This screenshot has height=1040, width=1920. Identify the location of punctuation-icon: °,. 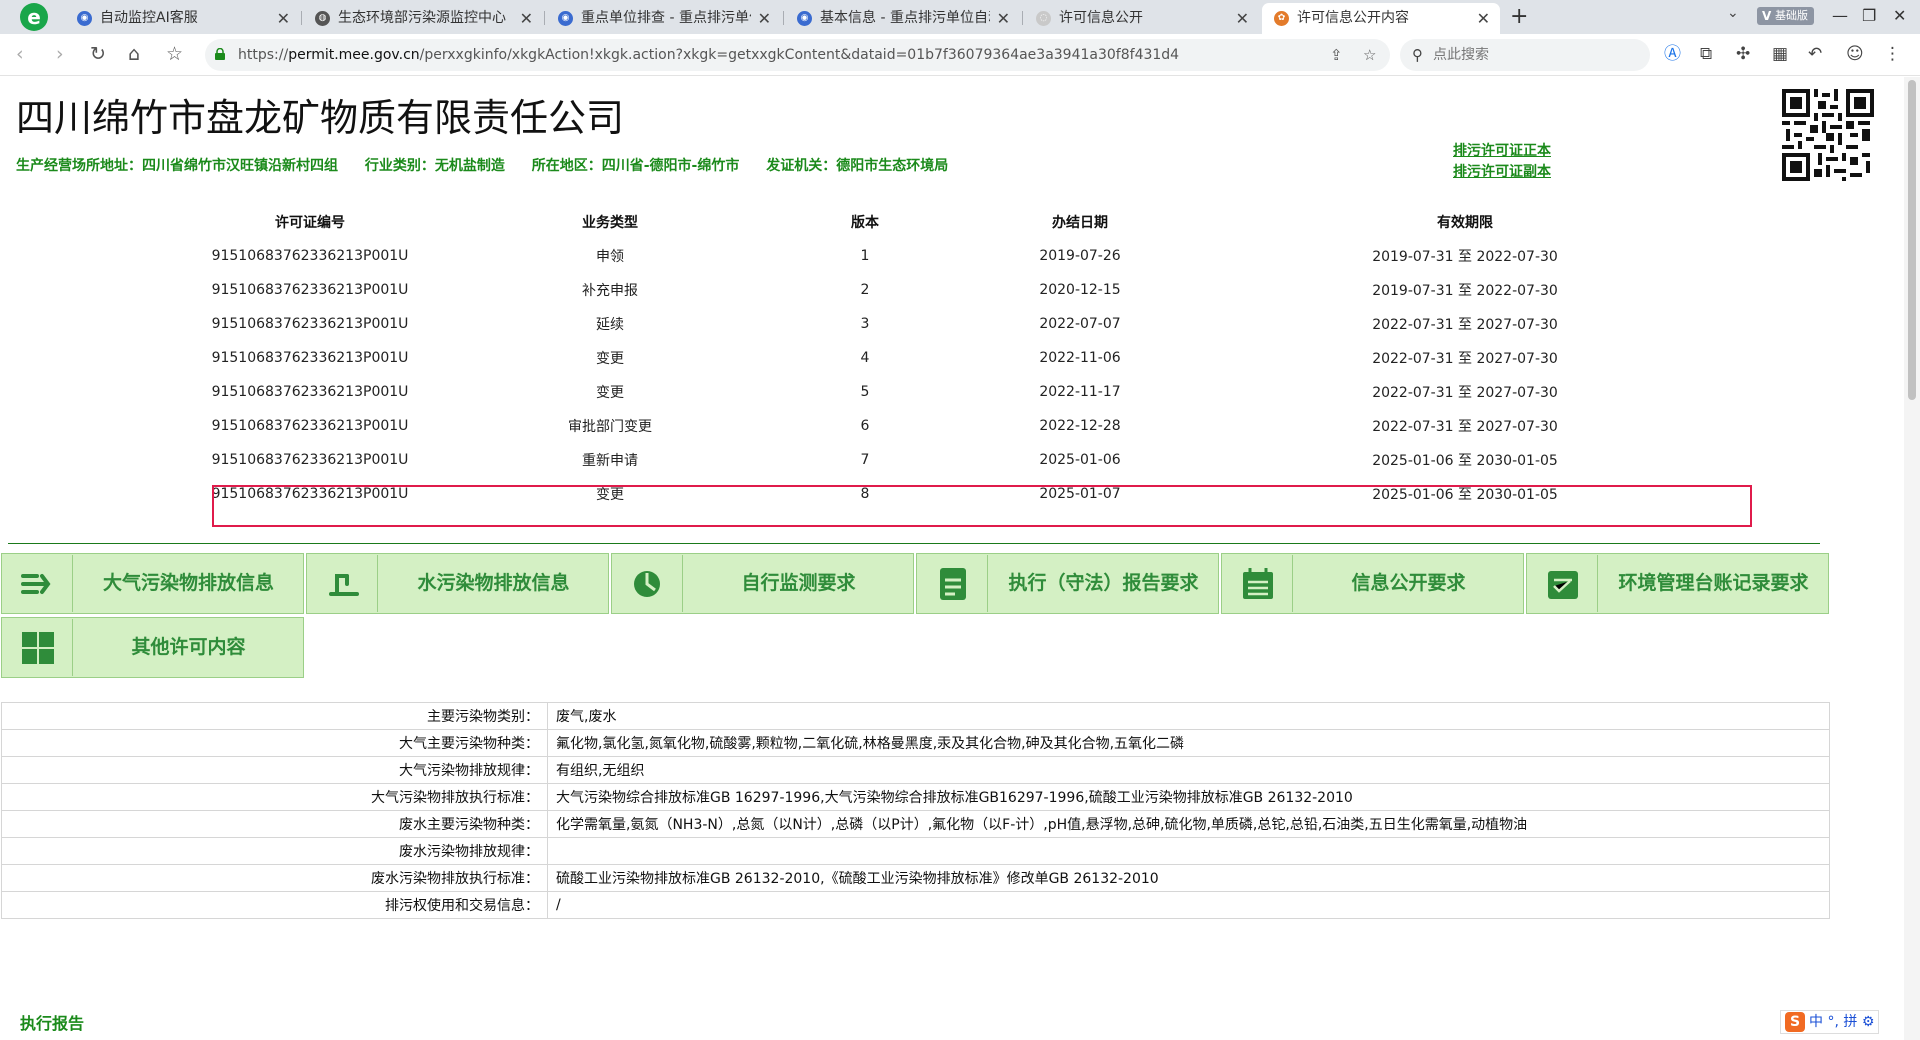
(1832, 1022).